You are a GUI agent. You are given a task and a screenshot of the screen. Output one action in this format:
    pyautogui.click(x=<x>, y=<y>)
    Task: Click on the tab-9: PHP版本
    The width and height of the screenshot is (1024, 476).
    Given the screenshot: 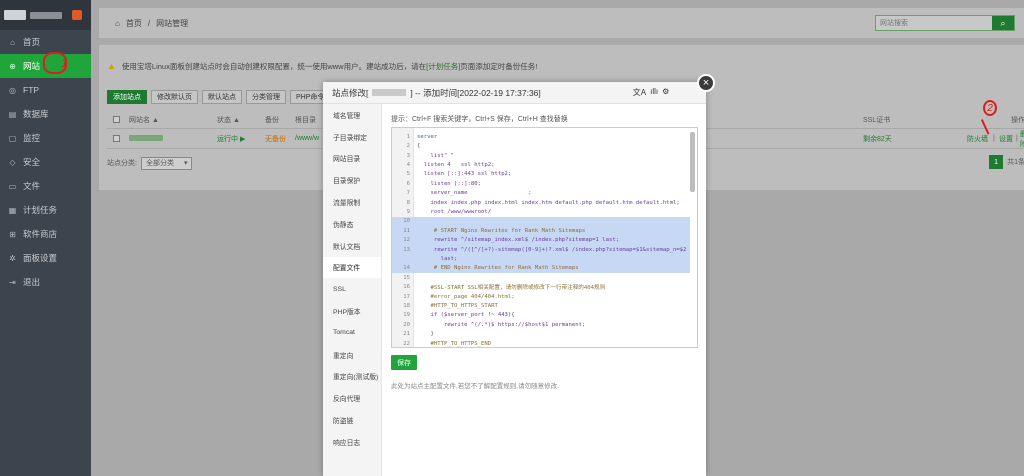 What is the action you would take?
    pyautogui.click(x=352, y=311)
    